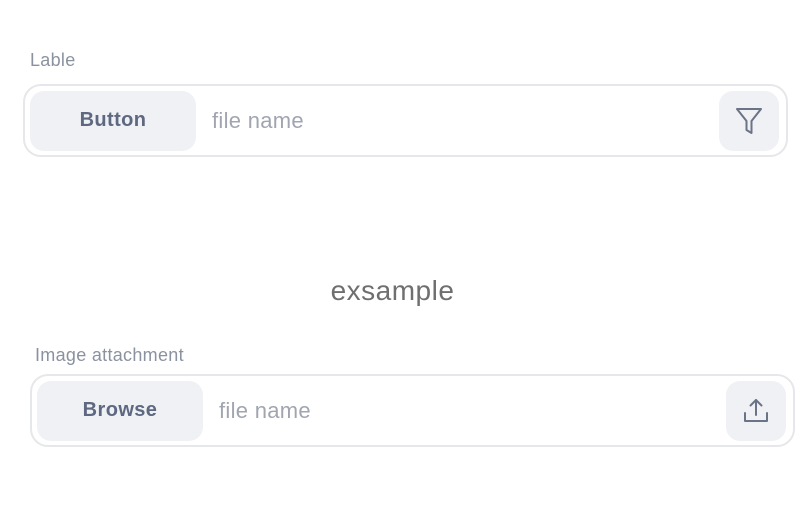 The width and height of the screenshot is (810, 523). Describe the element at coordinates (472, 411) in the screenshot. I see `image-file-name-field: file name` at that location.